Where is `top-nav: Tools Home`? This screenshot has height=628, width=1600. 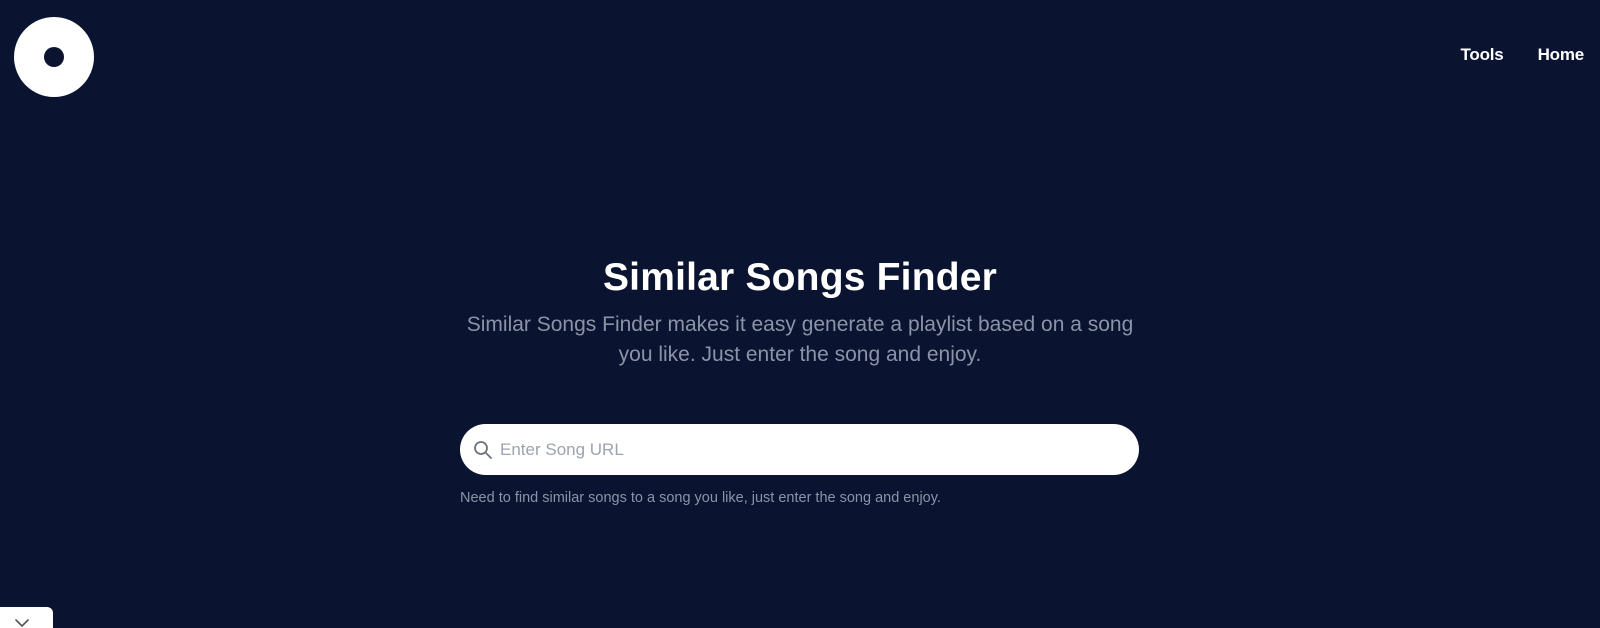 top-nav: Tools Home is located at coordinates (1522, 55).